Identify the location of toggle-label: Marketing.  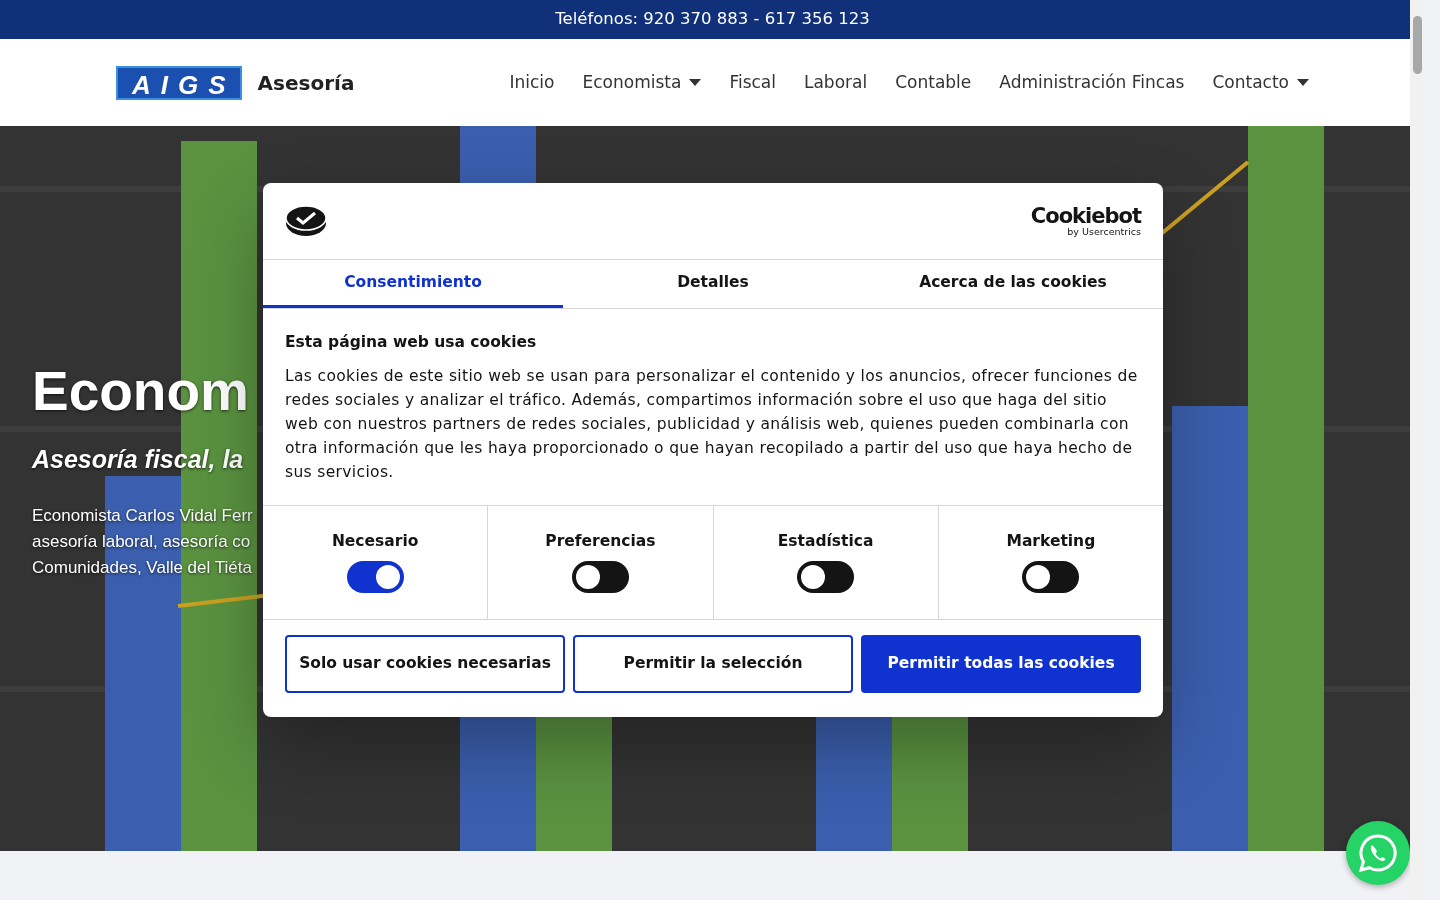
(1051, 541).